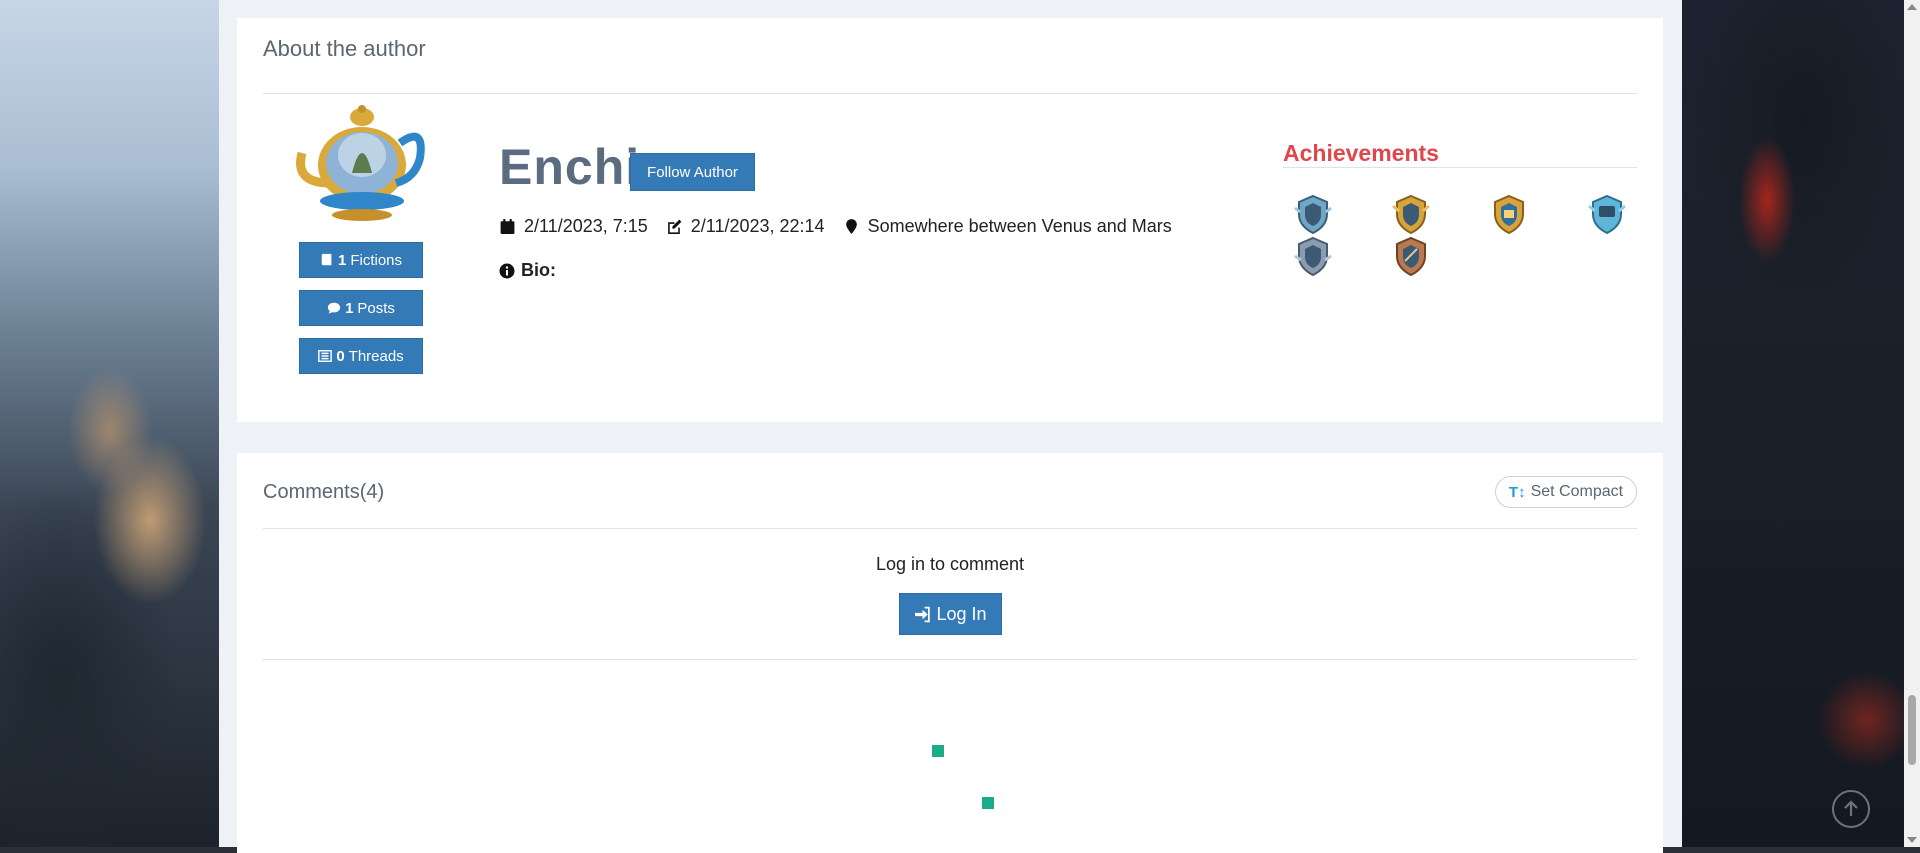 The image size is (1920, 853). Describe the element at coordinates (757, 226) in the screenshot. I see `last-active-value: 2/11/2023, 22:14` at that location.